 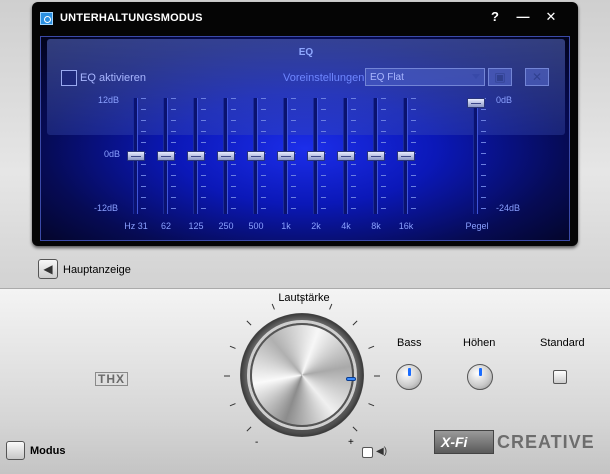 I want to click on presets-label: Voreinstellungen, so click(x=324, y=78).